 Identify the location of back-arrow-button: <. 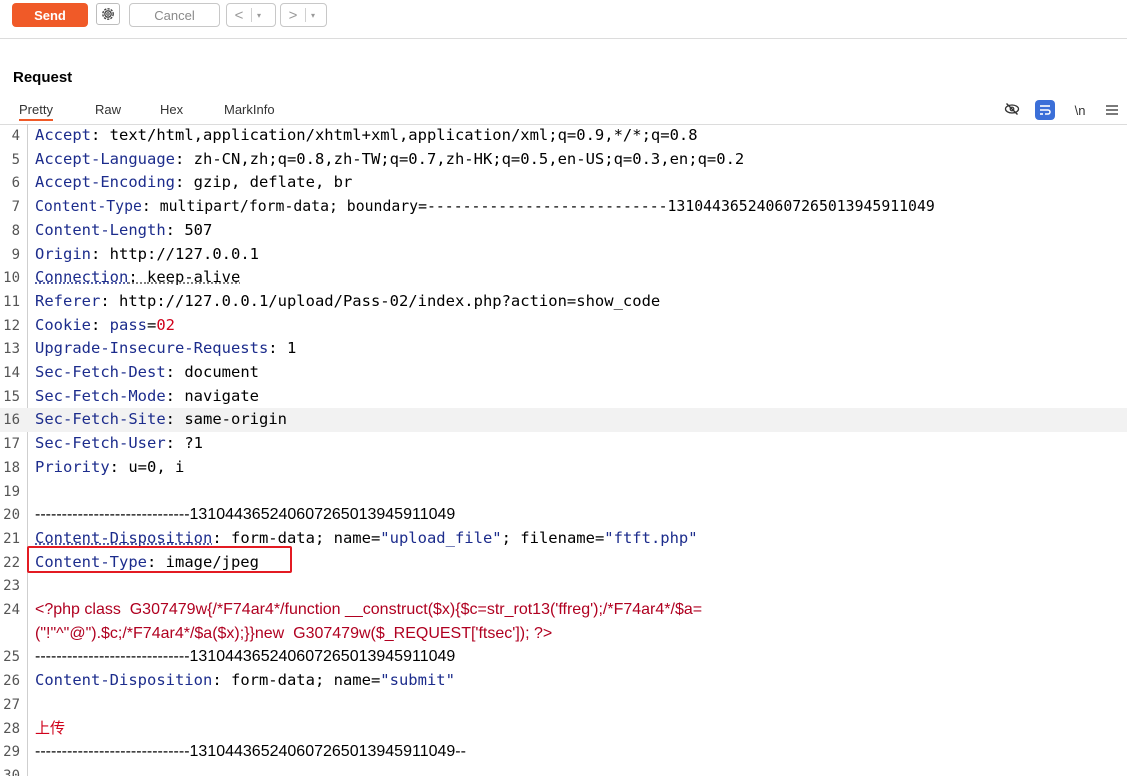
(239, 15).